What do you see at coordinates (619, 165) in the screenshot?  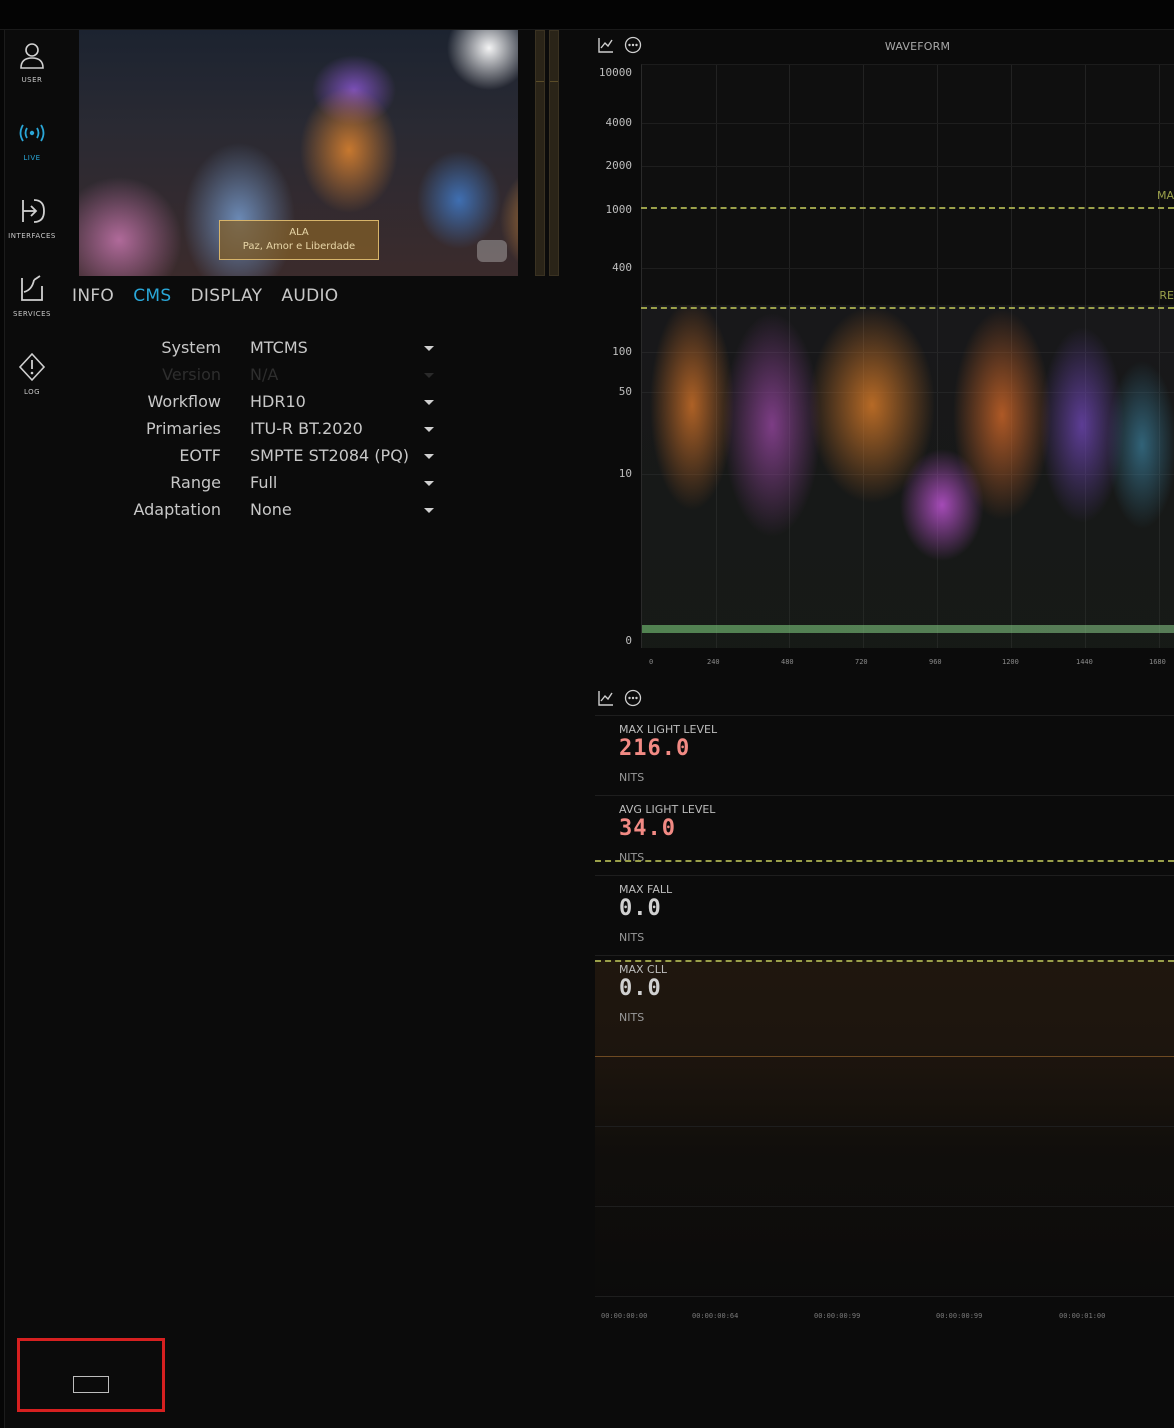 I see `y-tick-label: 2000` at bounding box center [619, 165].